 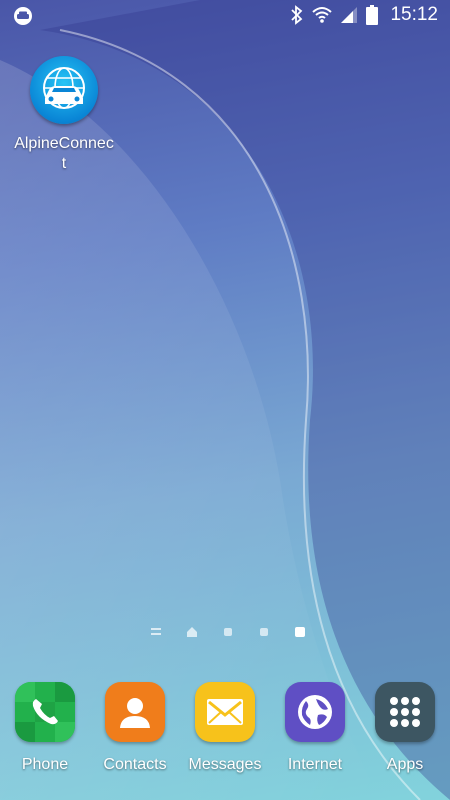 What do you see at coordinates (225, 712) in the screenshot?
I see `envelope-icon` at bounding box center [225, 712].